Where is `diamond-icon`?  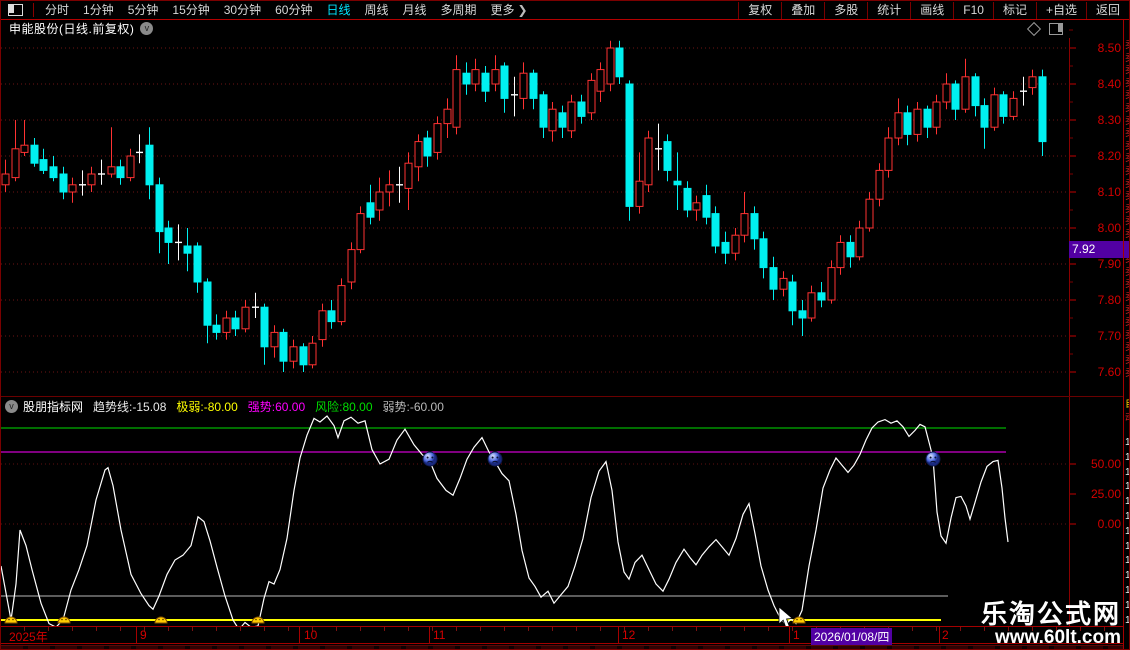
diamond-icon is located at coordinates (1034, 28).